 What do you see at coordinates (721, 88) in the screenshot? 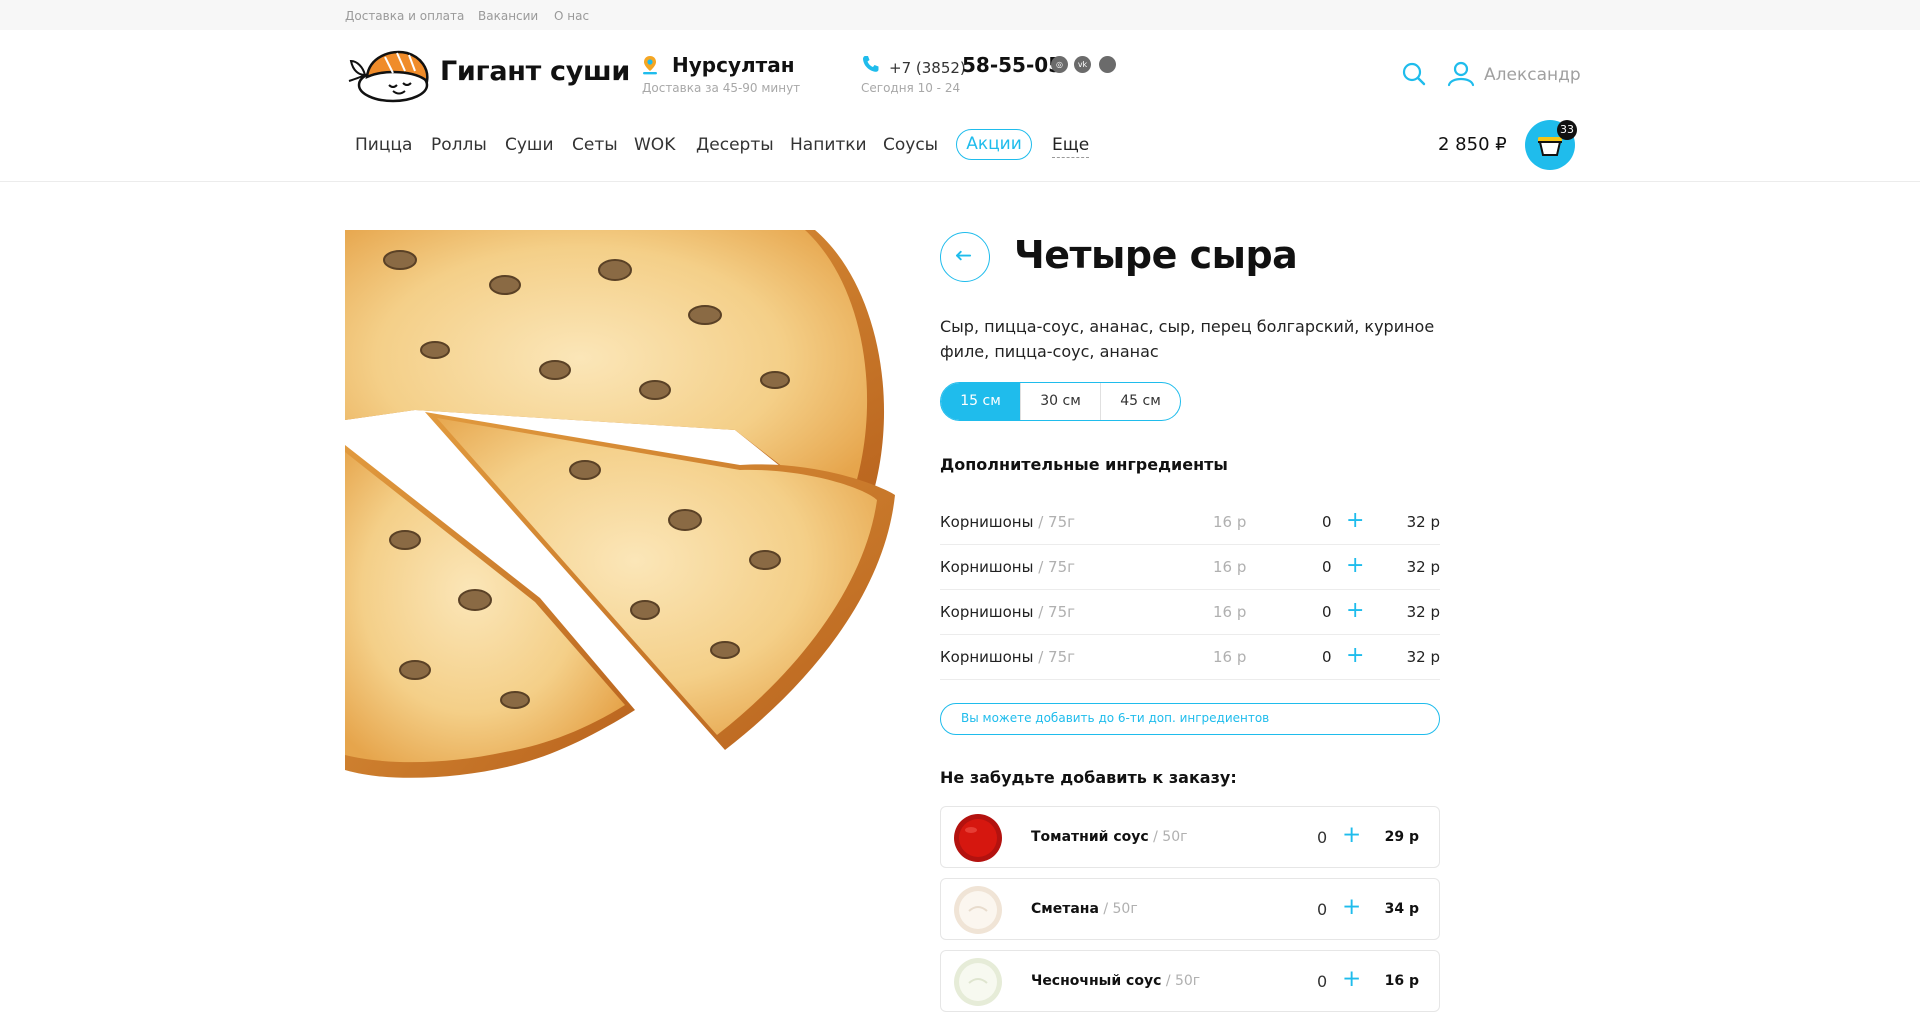
I see `delivery-time: Доставка за 45-90 минут` at bounding box center [721, 88].